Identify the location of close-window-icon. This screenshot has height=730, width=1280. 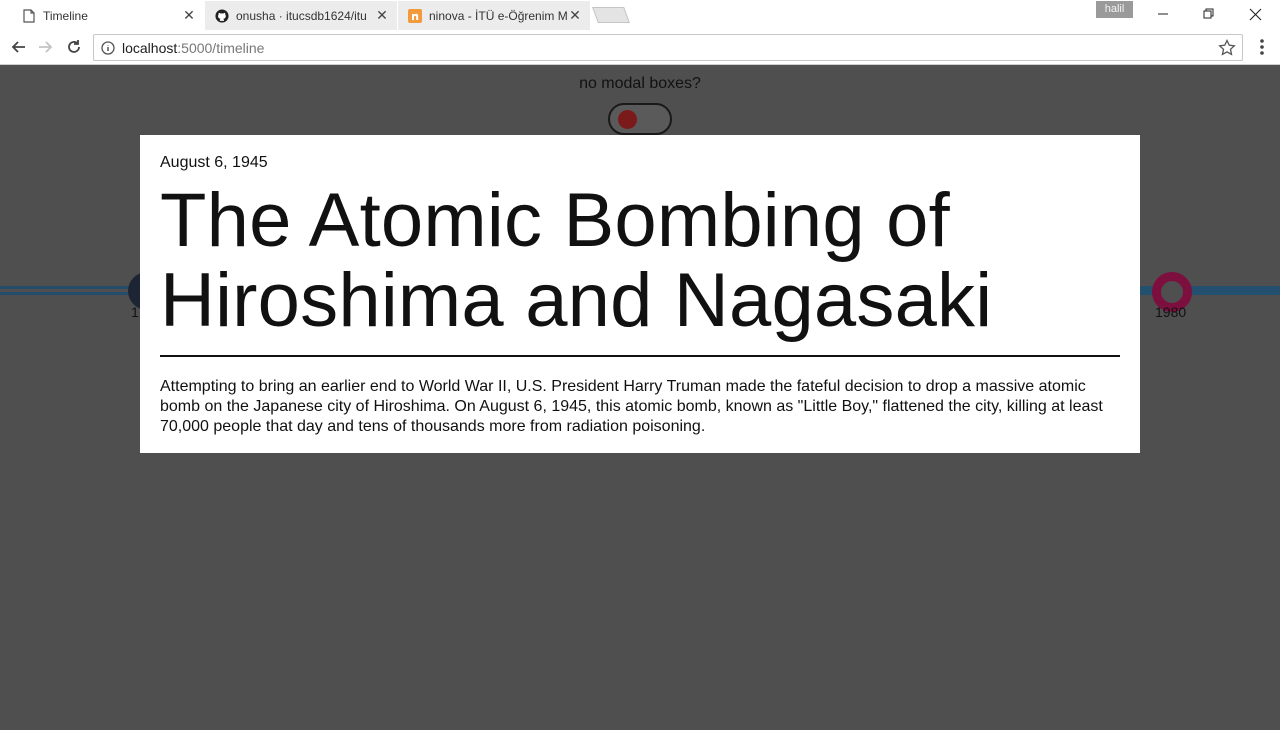
(1255, 14).